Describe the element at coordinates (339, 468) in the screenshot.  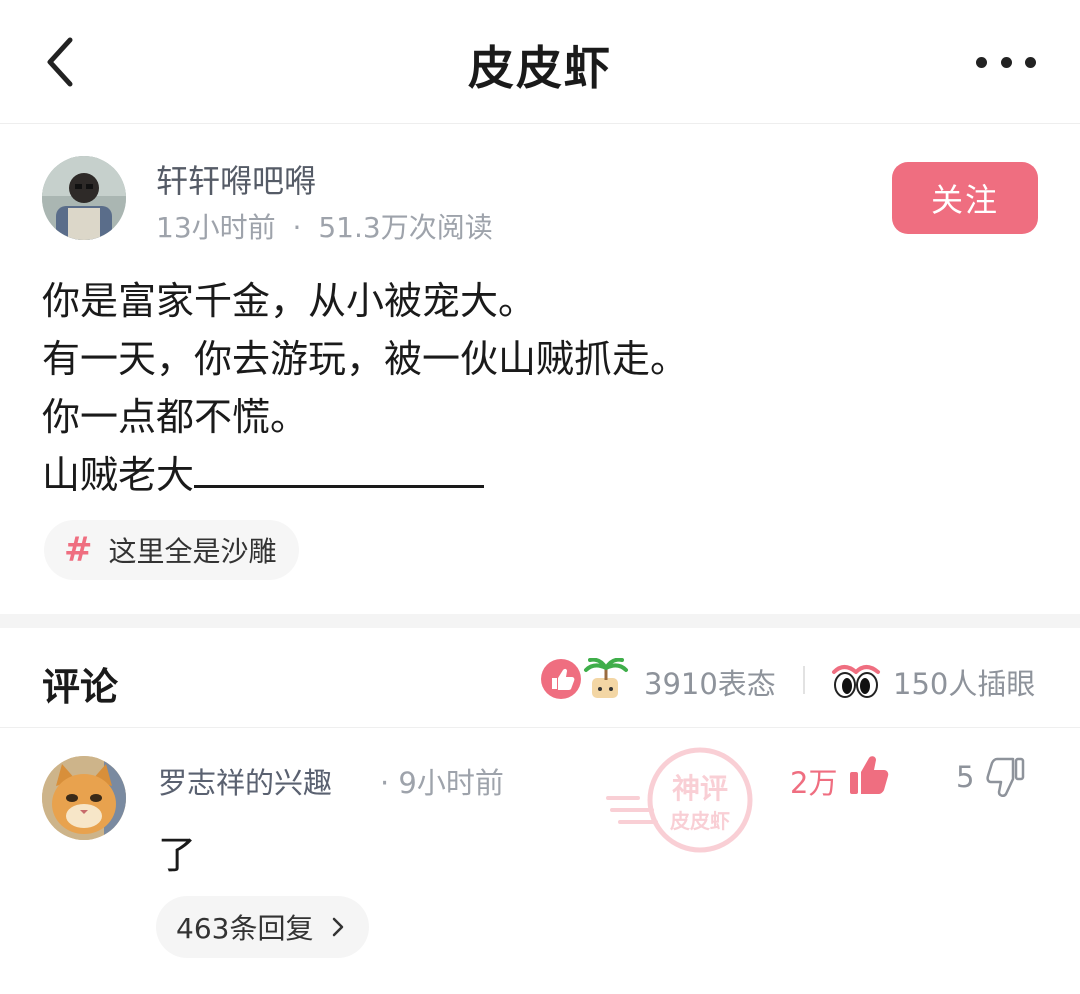
I see `fill-in-blank` at that location.